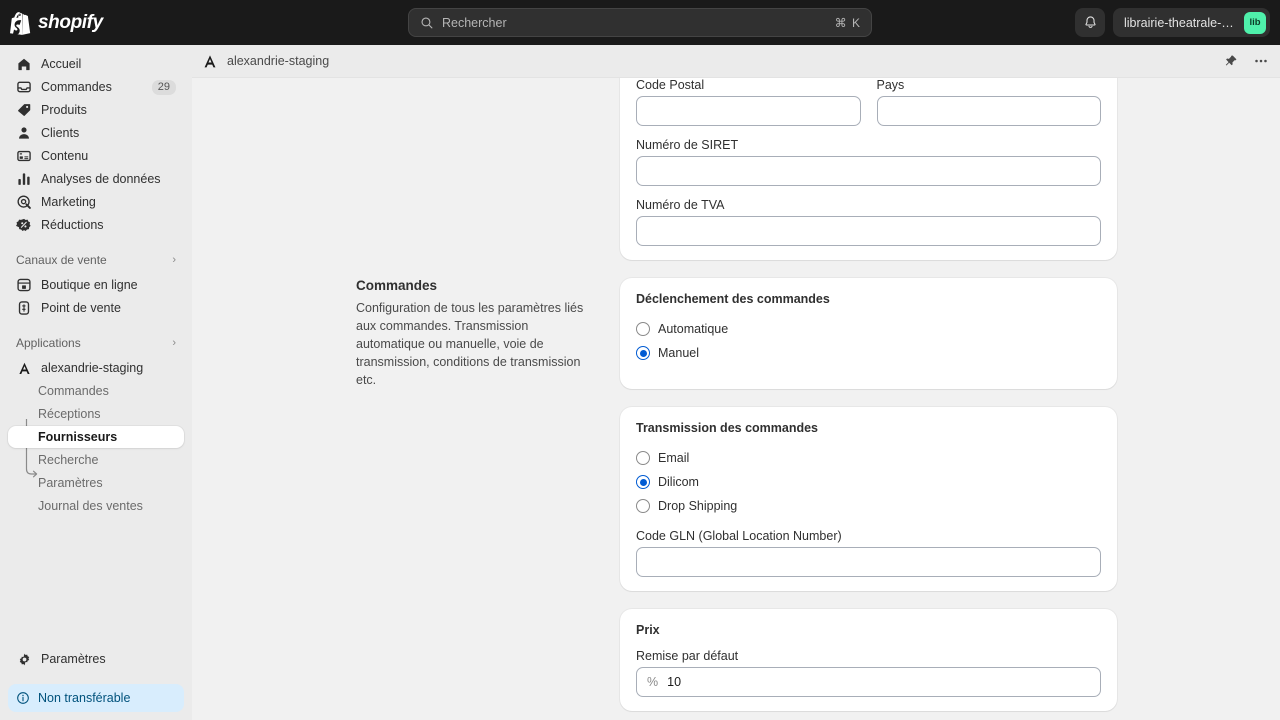 The image size is (1280, 720). I want to click on app-header-left: alexandrie-staging, so click(707, 61).